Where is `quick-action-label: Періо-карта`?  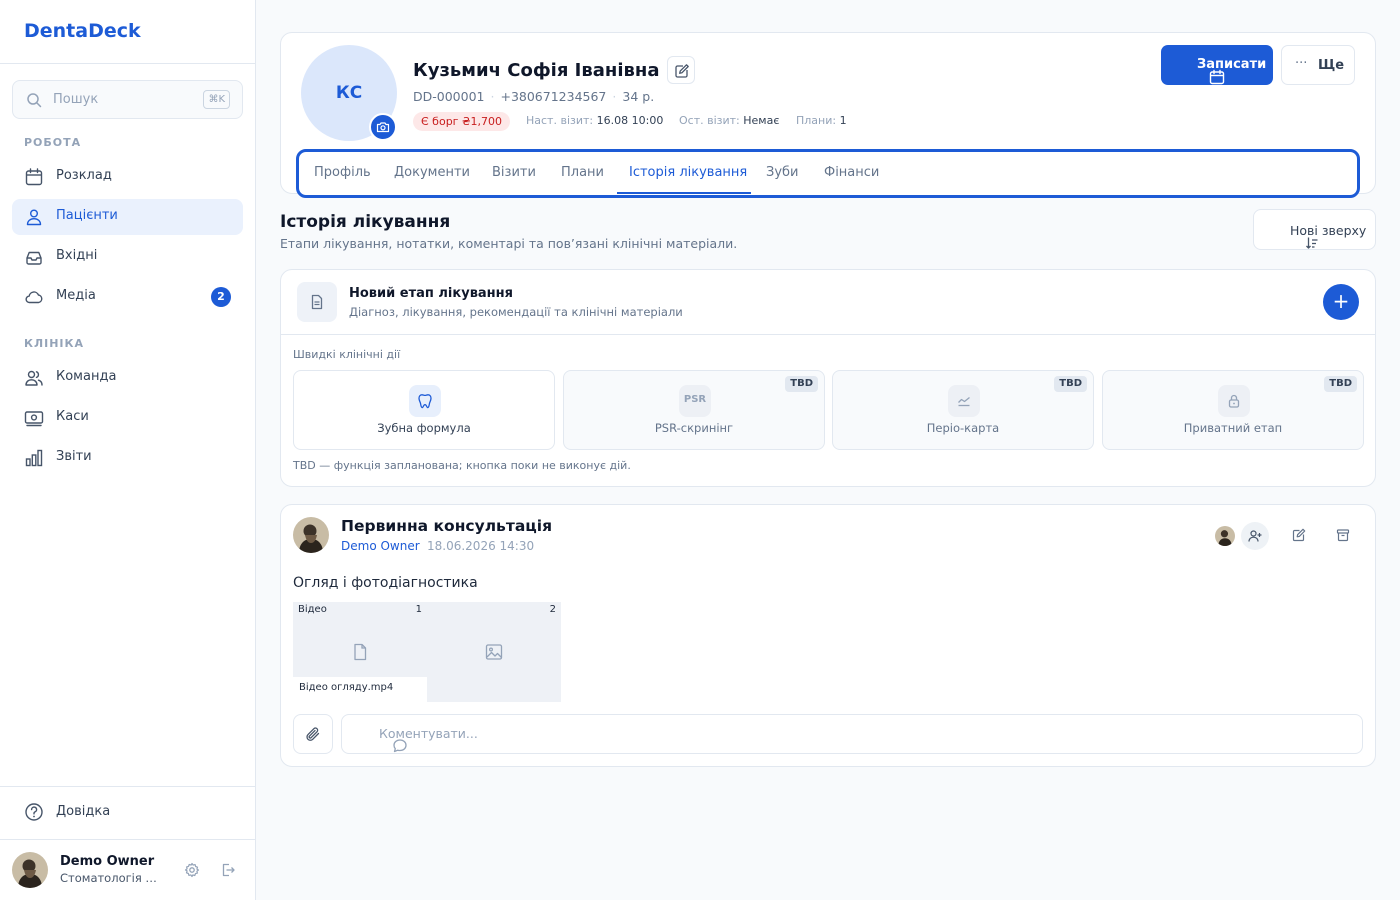 quick-action-label: Періо-карта is located at coordinates (963, 428).